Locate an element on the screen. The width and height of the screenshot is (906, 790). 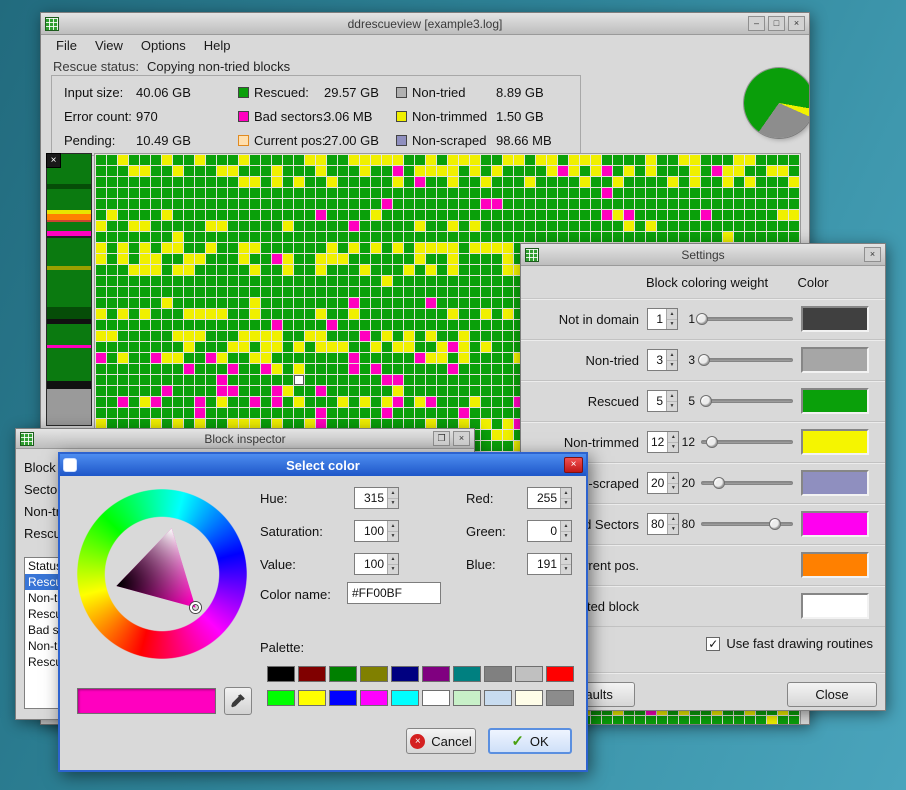
spinner-arrows: ▲ ▼ is located at coordinates (565, 564).